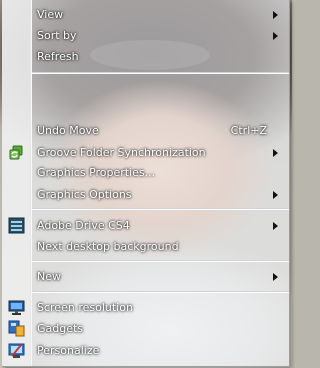 This screenshot has height=368, width=320. I want to click on menu-item-label: Sort by, so click(57, 35).